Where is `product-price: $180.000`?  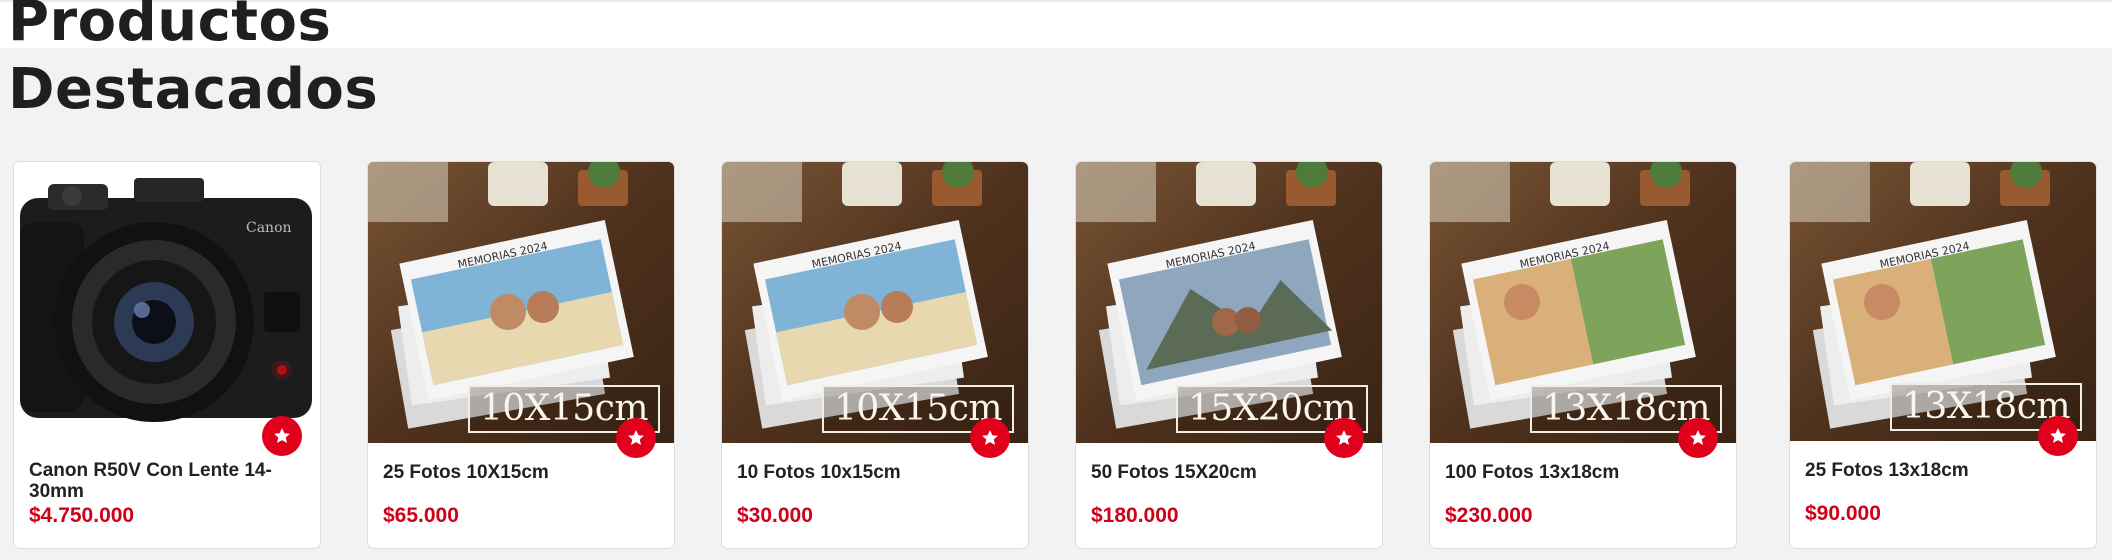 product-price: $180.000 is located at coordinates (1135, 515).